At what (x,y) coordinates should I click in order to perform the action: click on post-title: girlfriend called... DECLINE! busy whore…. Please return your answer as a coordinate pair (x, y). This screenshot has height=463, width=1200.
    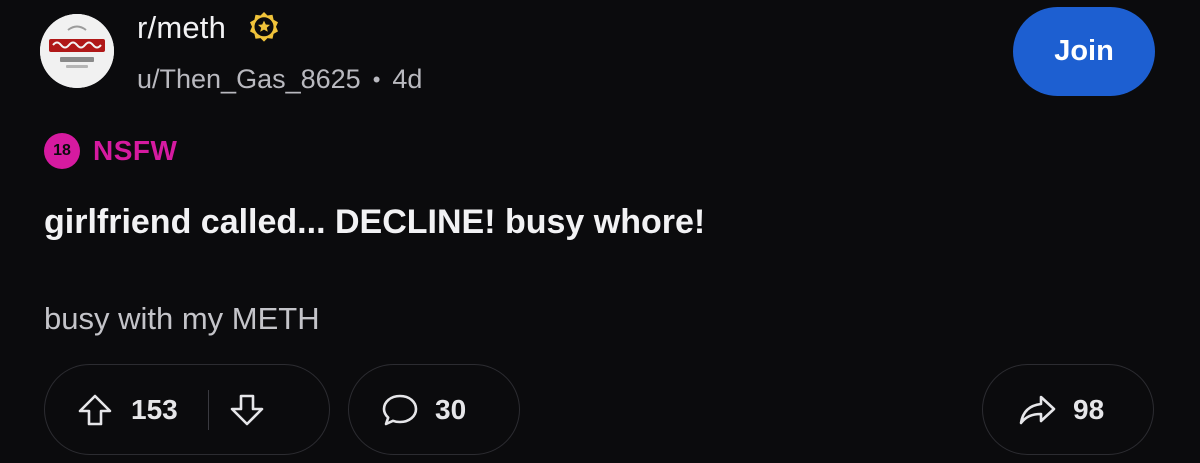
    Looking at the image, I should click on (374, 222).